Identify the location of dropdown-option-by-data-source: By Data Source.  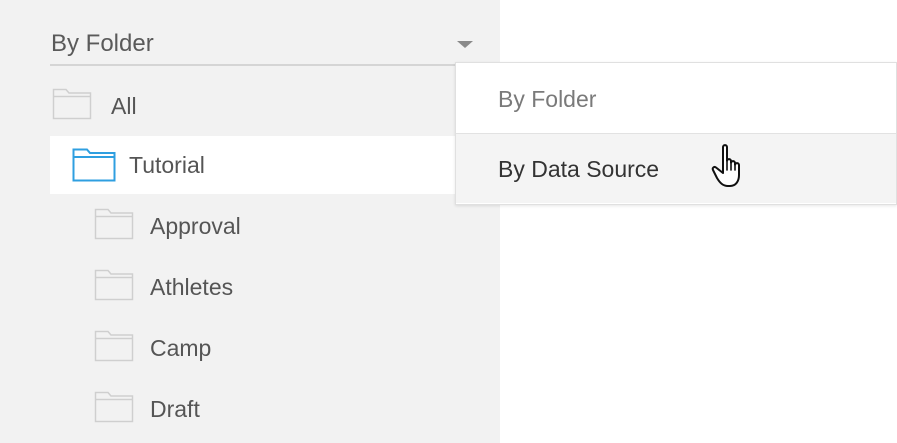
(676, 168).